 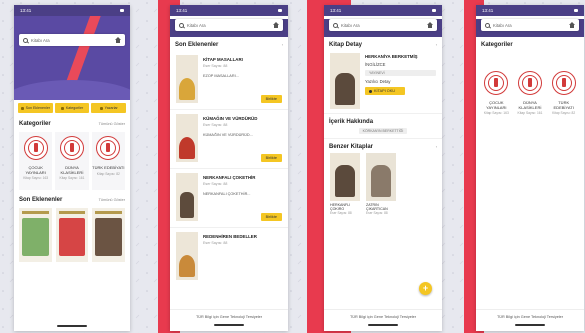 I want to click on page-title: Son Eklenenler, so click(x=197, y=45).